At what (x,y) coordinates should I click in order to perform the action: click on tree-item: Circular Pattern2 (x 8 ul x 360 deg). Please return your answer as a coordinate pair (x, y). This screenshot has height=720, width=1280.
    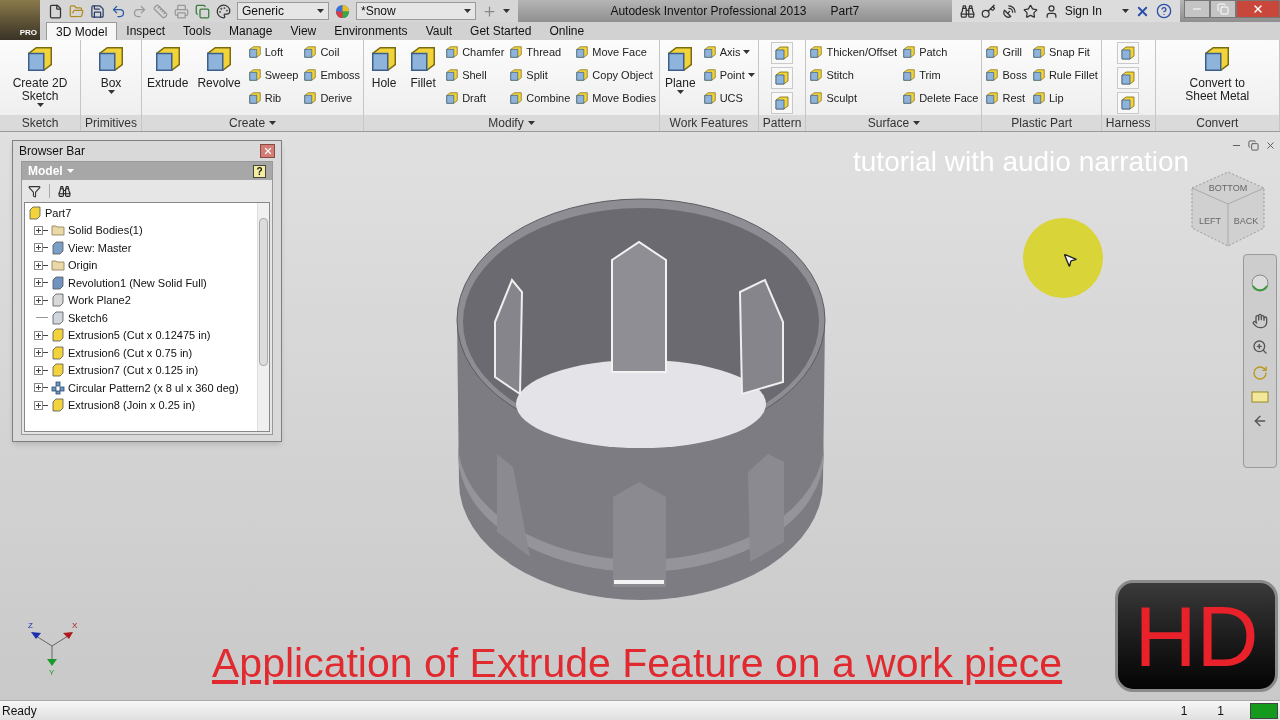
    Looking at the image, I should click on (153, 387).